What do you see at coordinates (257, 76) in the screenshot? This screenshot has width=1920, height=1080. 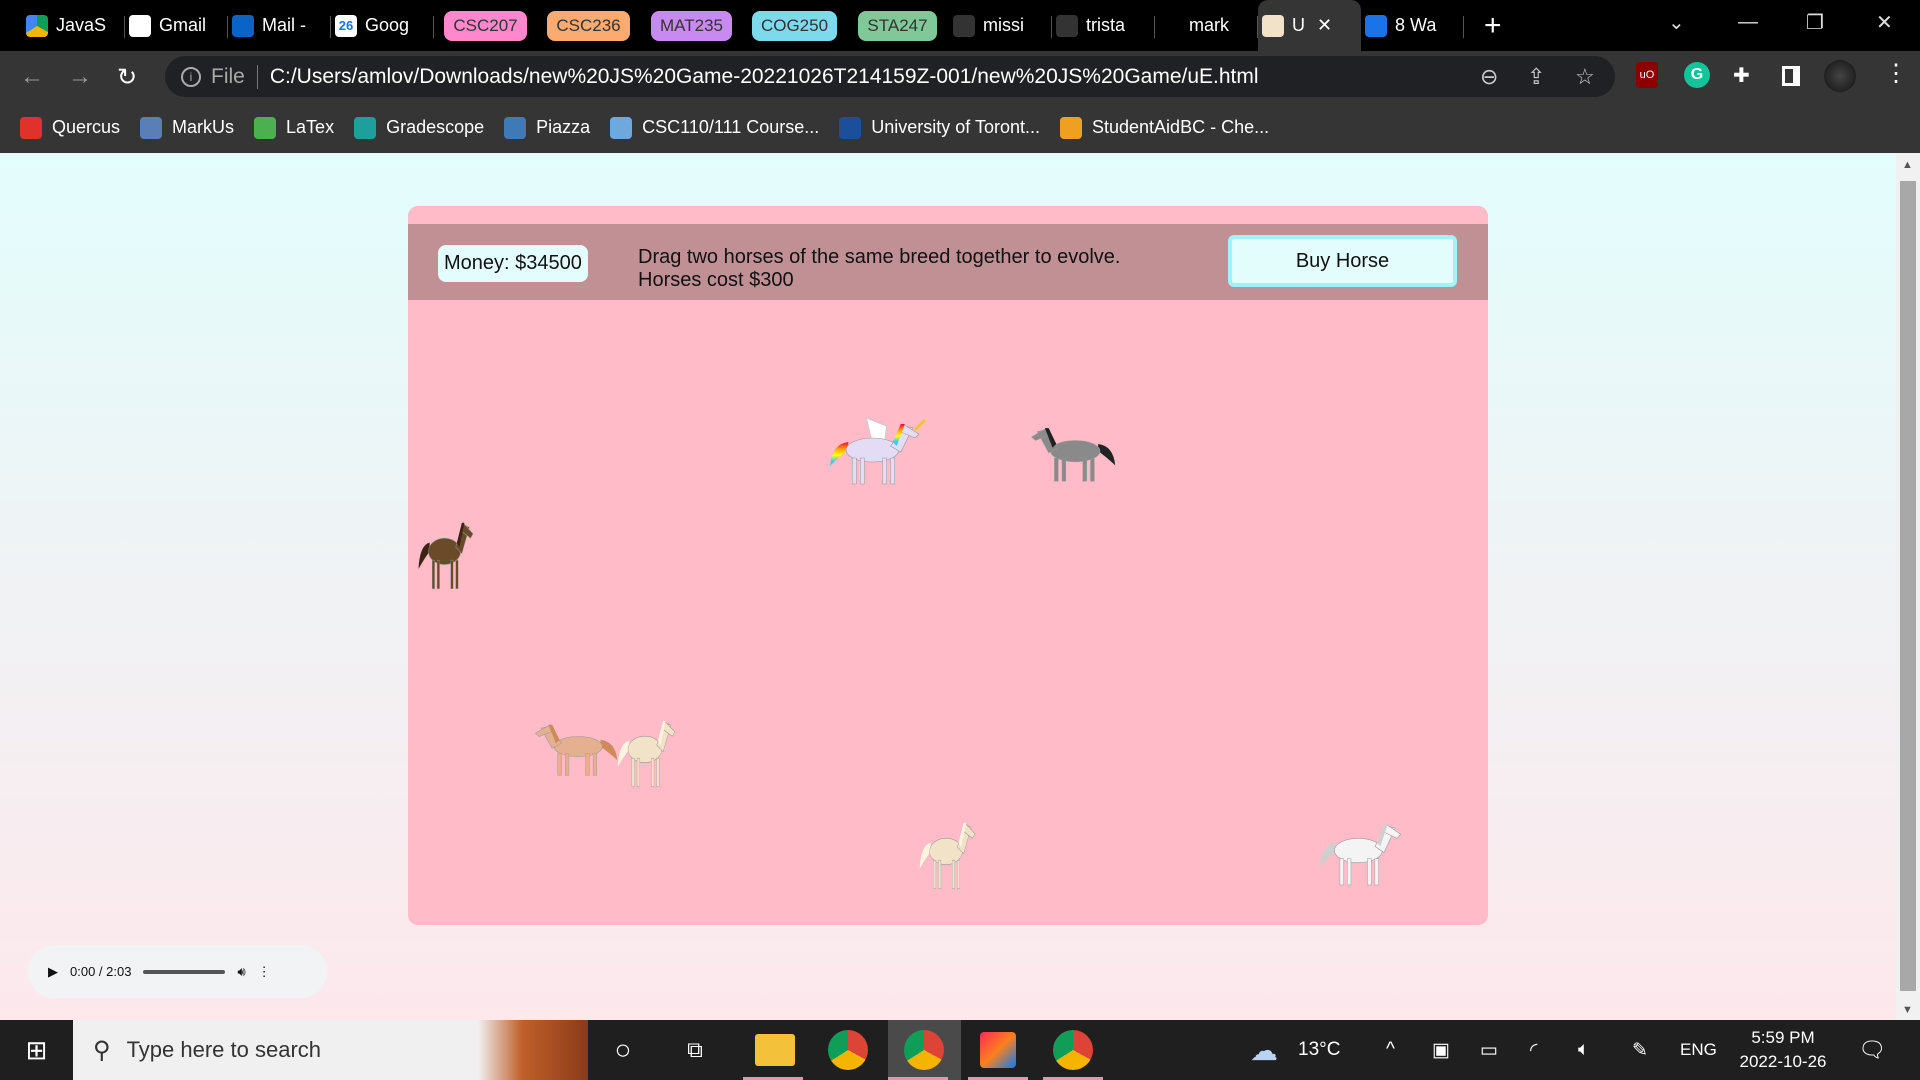 I see `divider` at bounding box center [257, 76].